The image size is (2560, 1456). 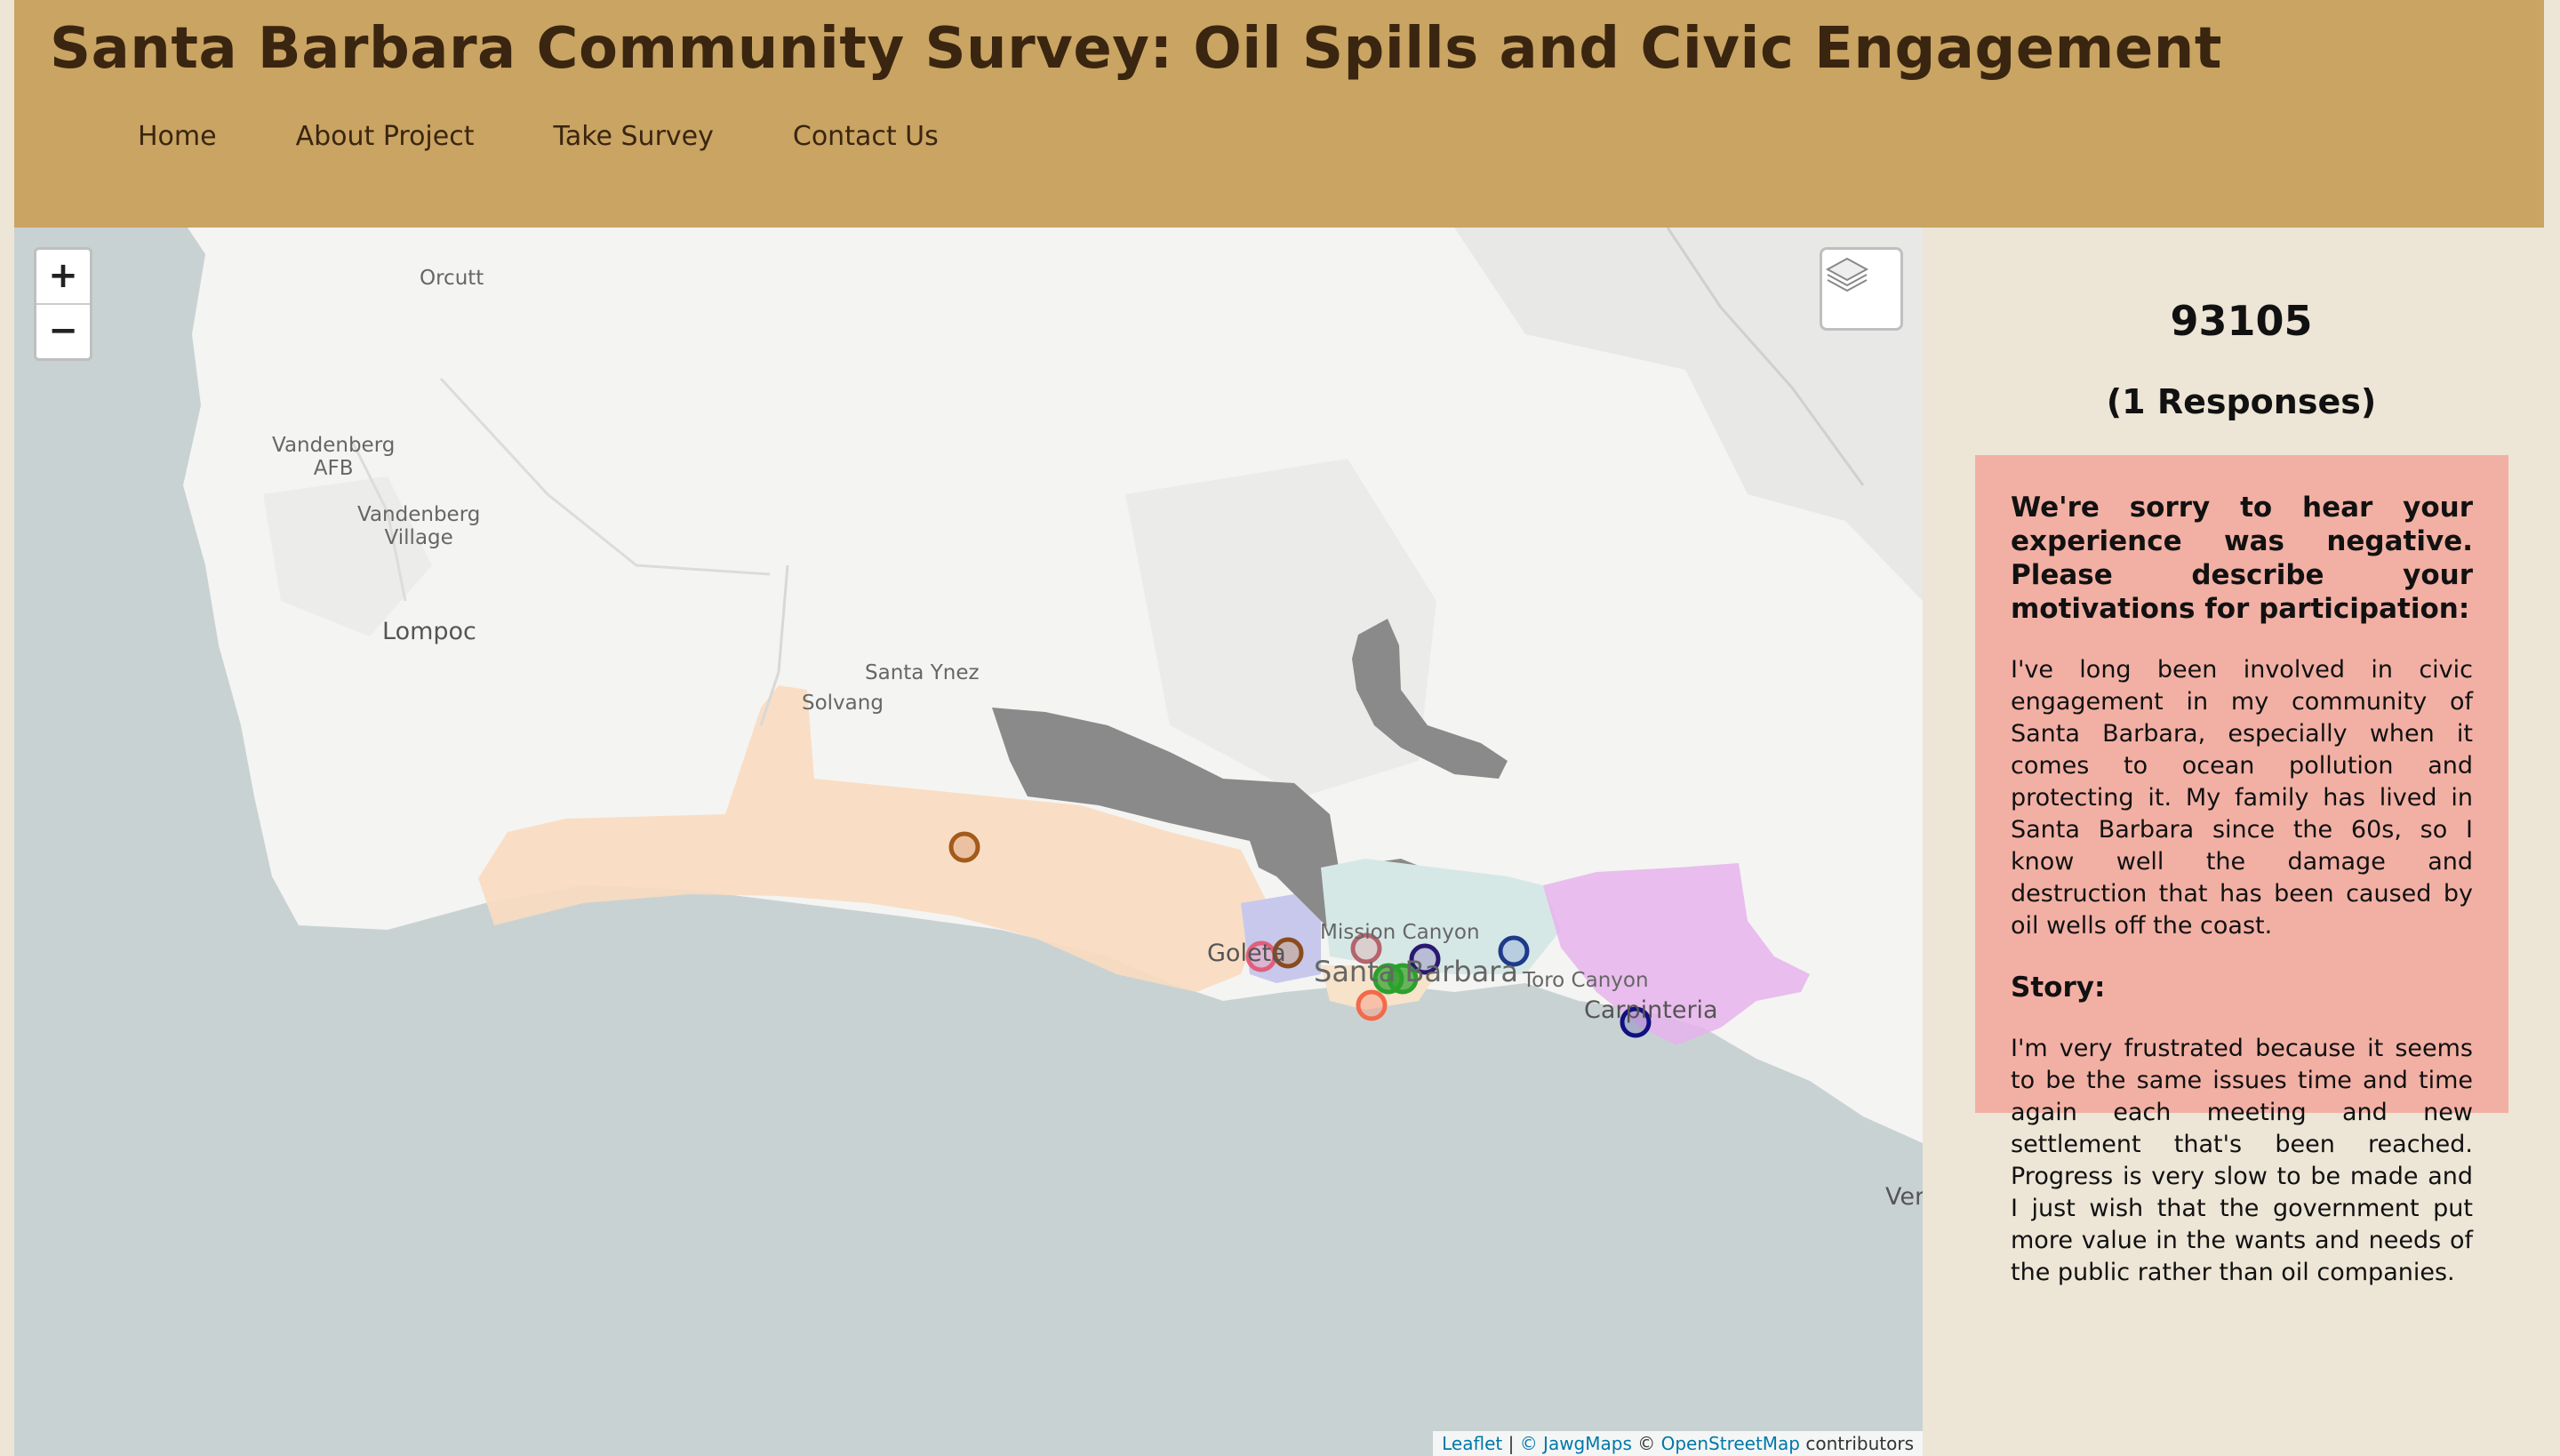 What do you see at coordinates (1416, 971) in the screenshot?
I see `place-label-santa-barbara: Santa Barbara` at bounding box center [1416, 971].